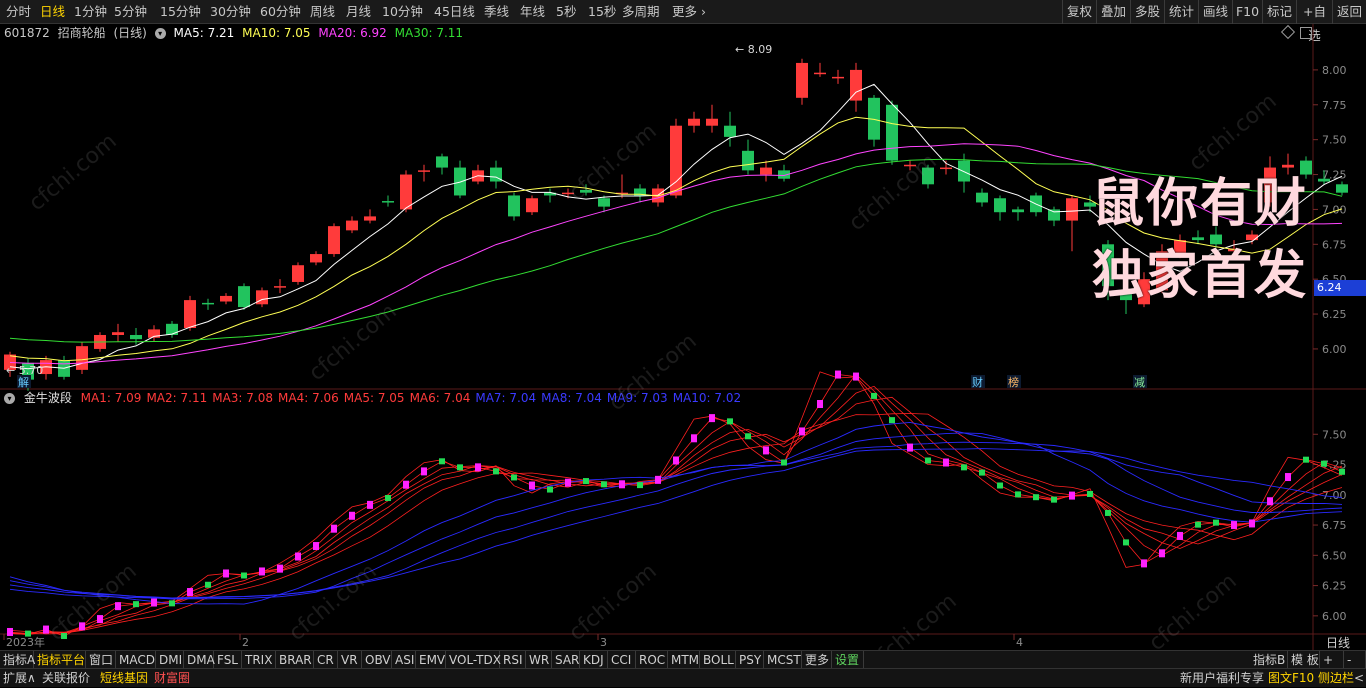 The width and height of the screenshot is (1366, 688). What do you see at coordinates (1332, 660) in the screenshot?
I see `tab-right-2: +` at bounding box center [1332, 660].